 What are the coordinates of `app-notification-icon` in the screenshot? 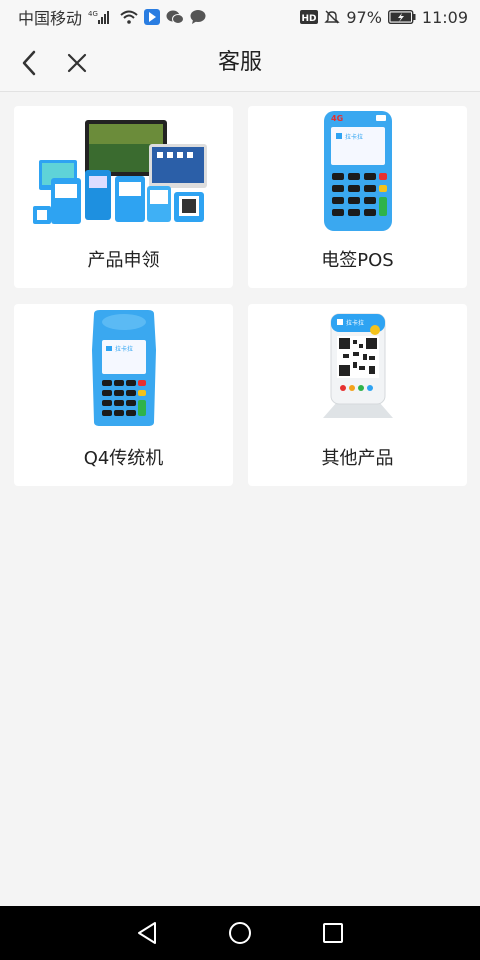 It's located at (152, 17).